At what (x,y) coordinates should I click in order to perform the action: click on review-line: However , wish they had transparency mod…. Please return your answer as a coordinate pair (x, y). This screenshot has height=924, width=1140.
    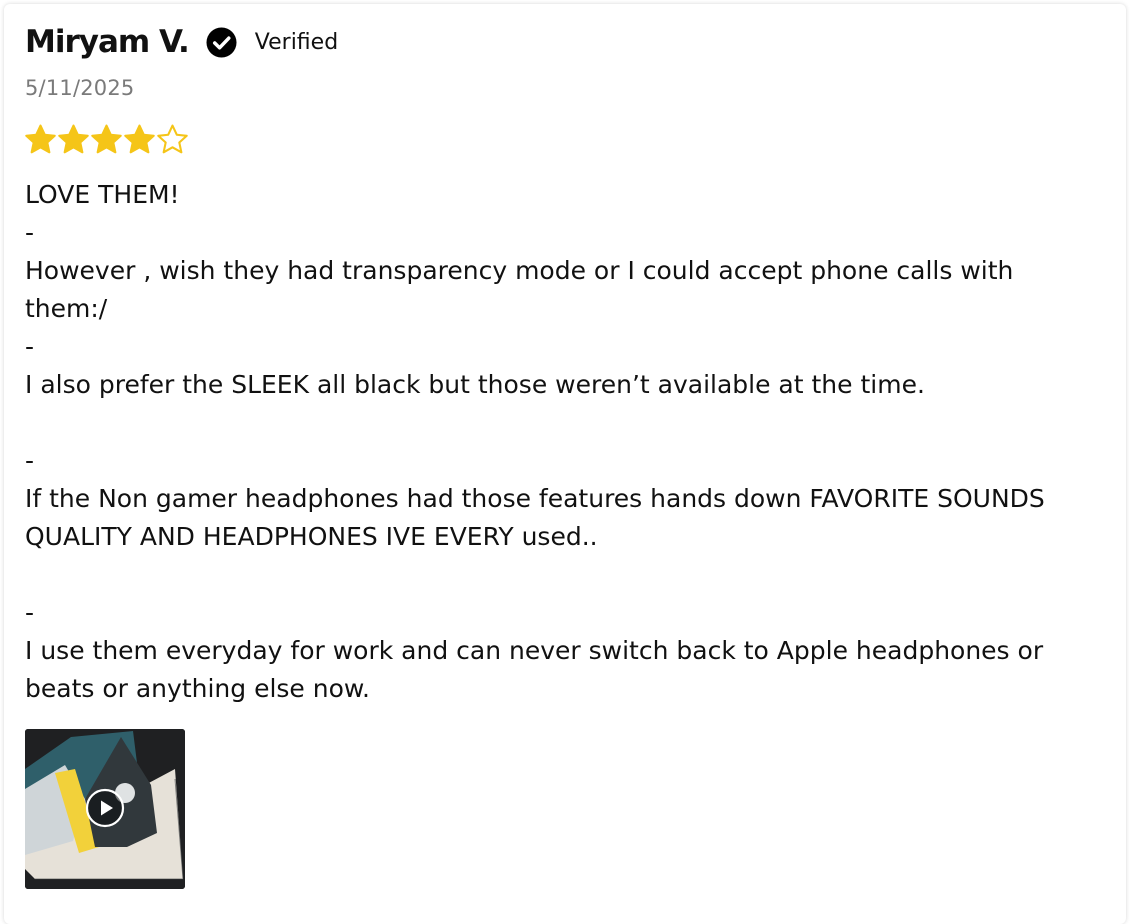
    Looking at the image, I should click on (523, 289).